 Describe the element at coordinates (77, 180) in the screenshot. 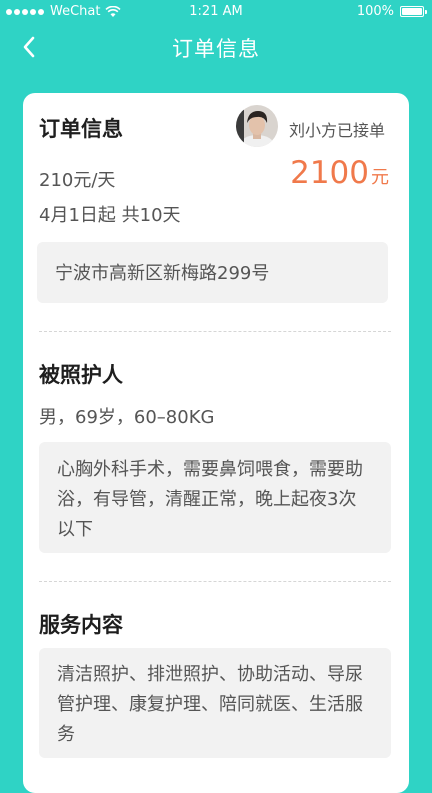

I see `price-per-day: 210元/天` at that location.